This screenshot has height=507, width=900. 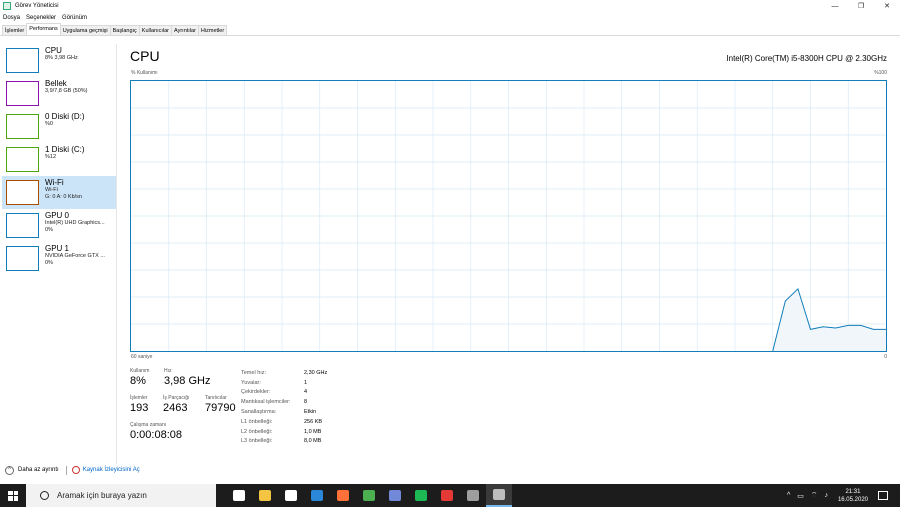 I want to click on cpu-usage-area, so click(x=829, y=319).